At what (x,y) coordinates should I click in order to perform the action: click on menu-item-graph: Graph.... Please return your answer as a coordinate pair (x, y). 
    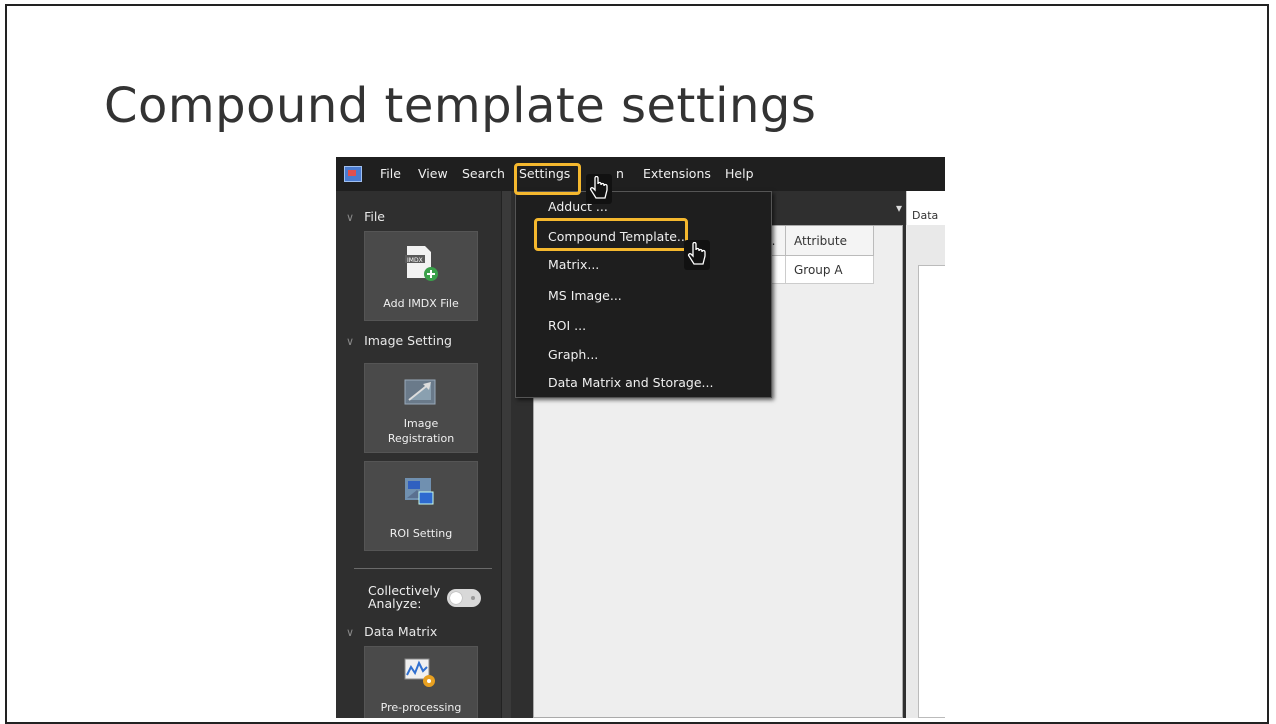
    Looking at the image, I should click on (573, 354).